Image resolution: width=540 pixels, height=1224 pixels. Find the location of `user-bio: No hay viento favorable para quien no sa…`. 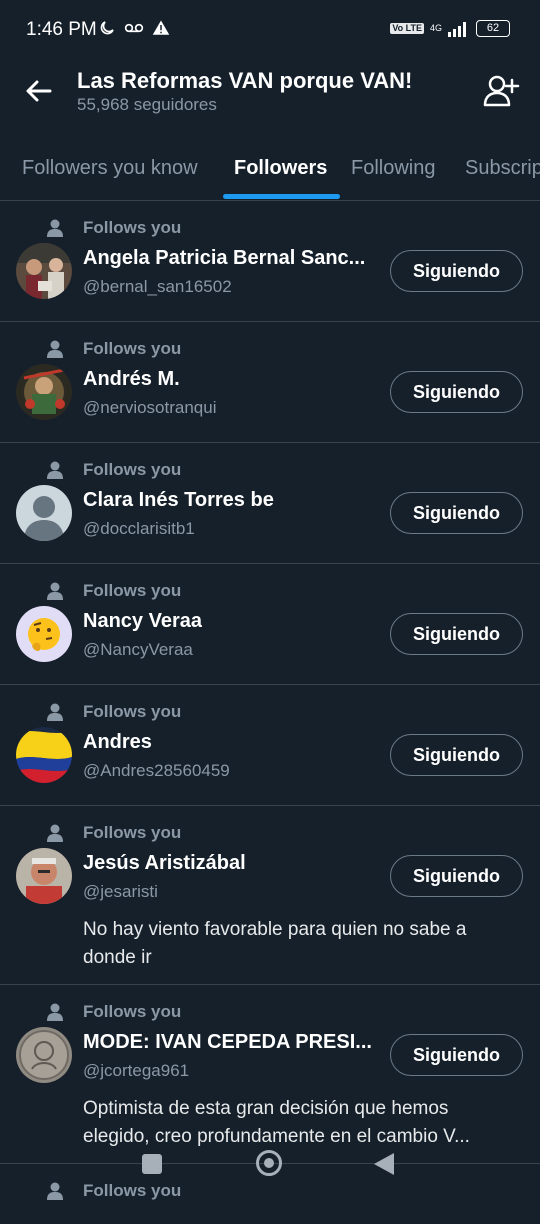

user-bio: No hay viento favorable para quien no sa… is located at coordinates (275, 943).